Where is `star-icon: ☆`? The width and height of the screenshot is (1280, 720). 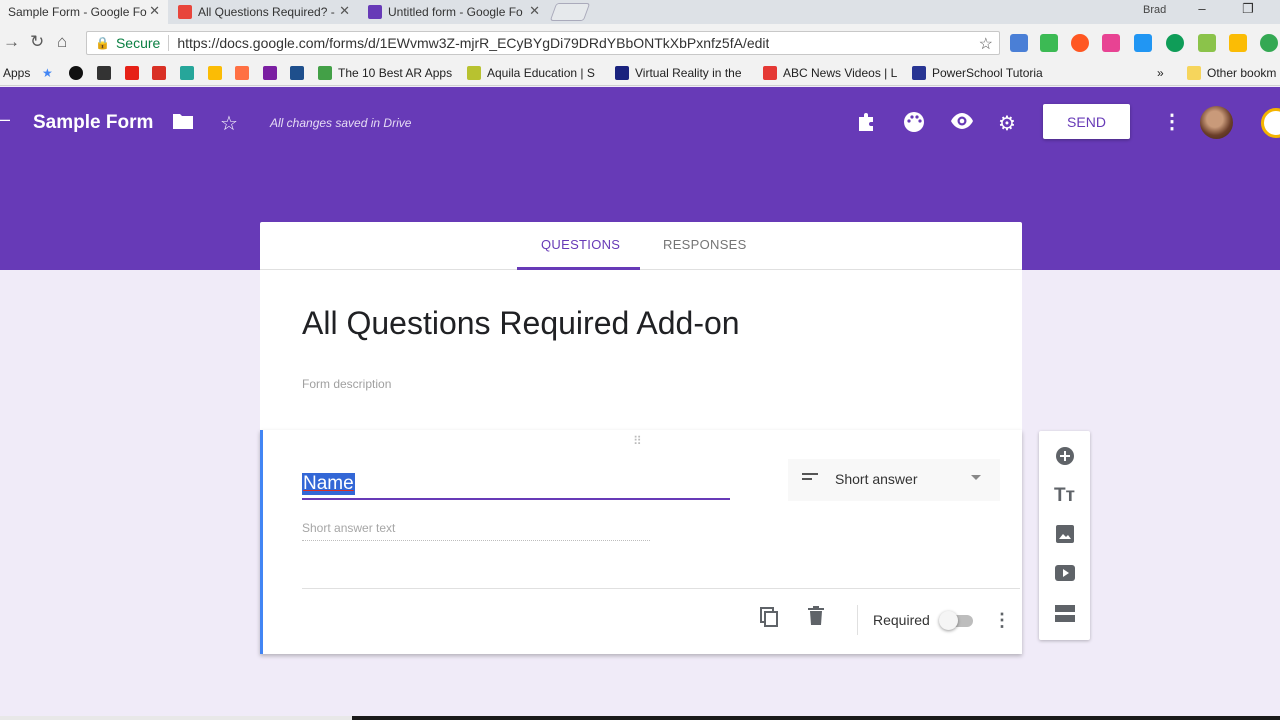
star-icon: ☆ is located at coordinates (229, 123).